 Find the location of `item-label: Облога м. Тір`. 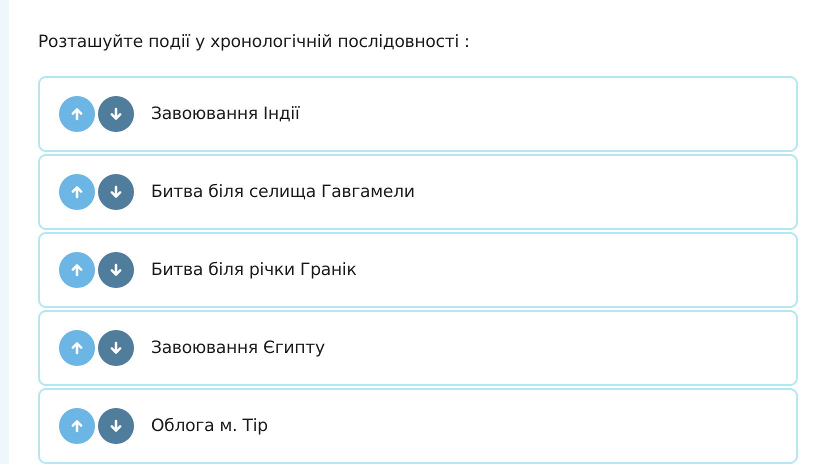

item-label: Облога м. Тір is located at coordinates (209, 426).